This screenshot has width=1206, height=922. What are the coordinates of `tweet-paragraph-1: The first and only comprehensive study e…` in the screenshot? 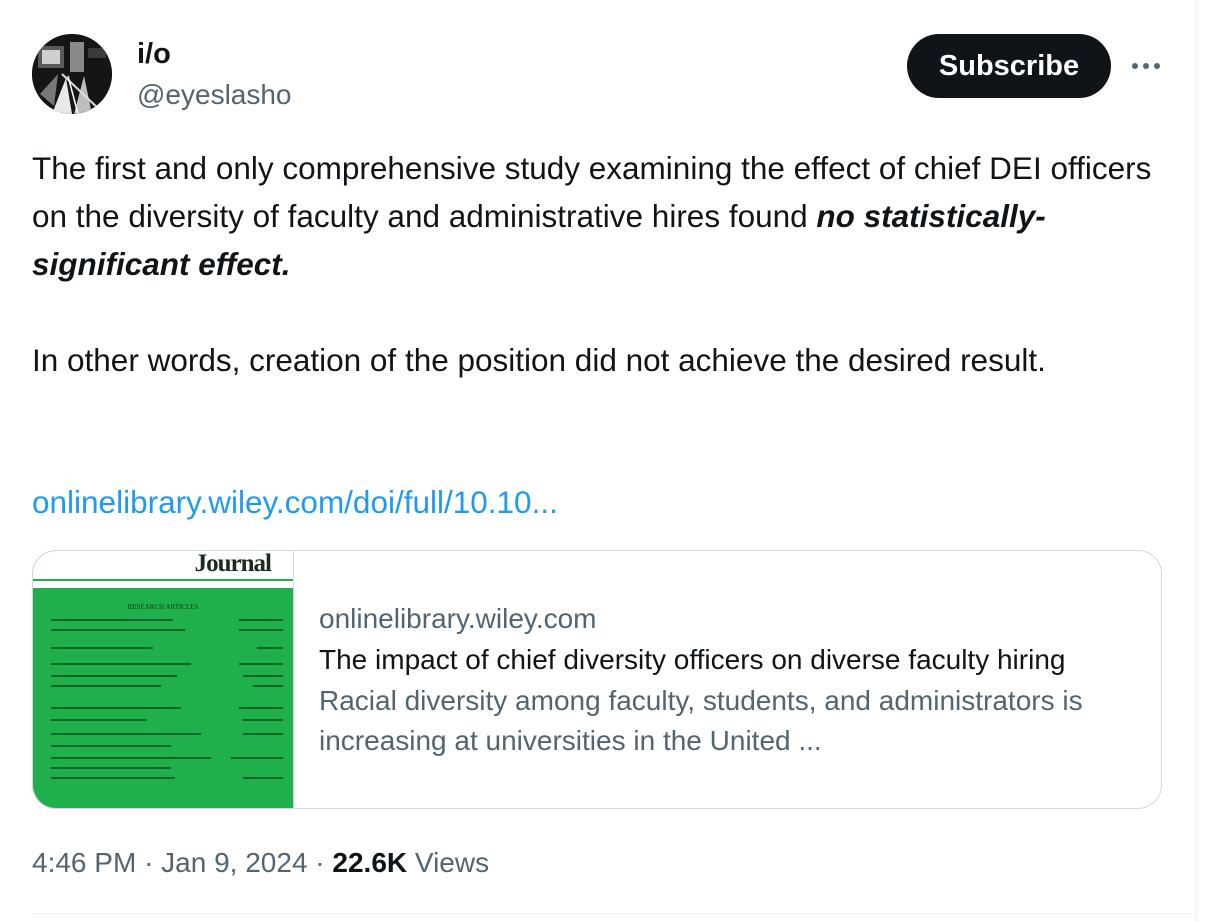 It's located at (607, 216).